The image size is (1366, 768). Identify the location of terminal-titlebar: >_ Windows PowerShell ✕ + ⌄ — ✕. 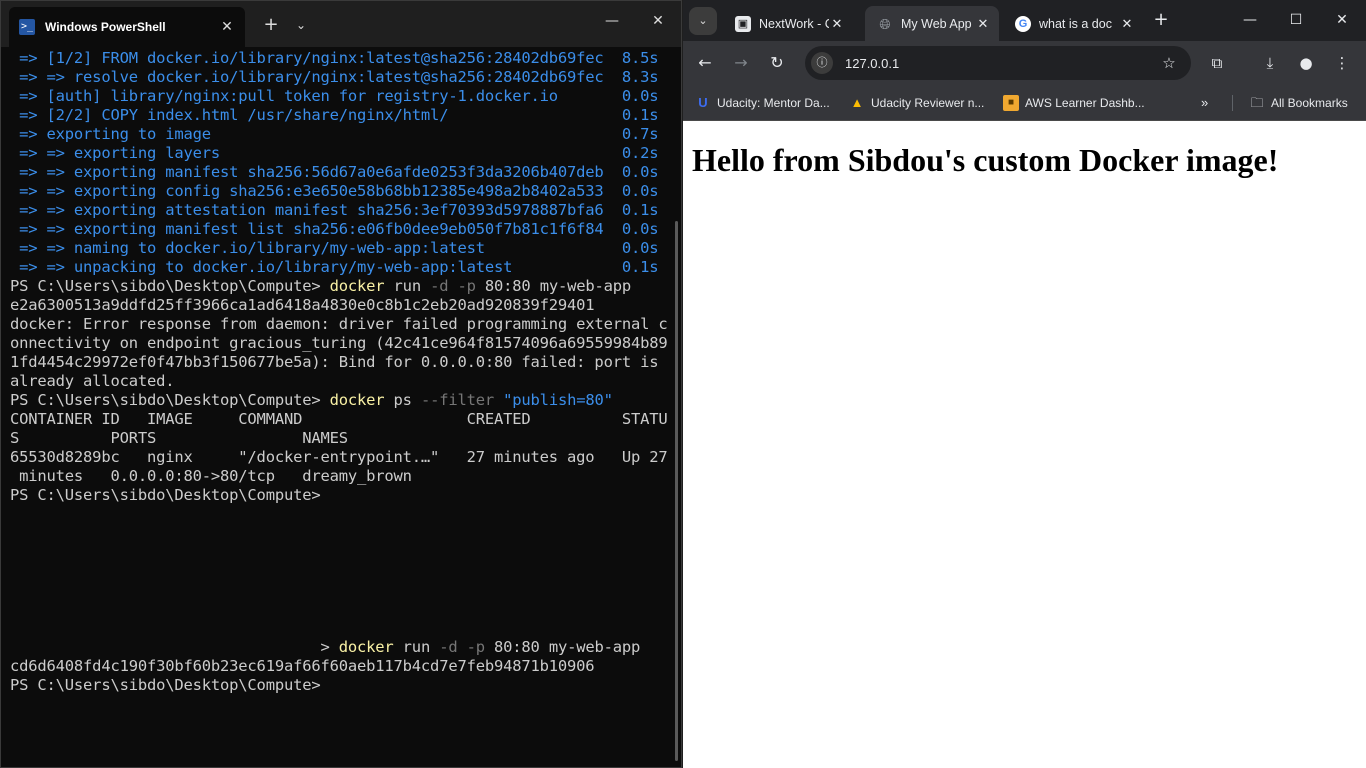
(341, 24).